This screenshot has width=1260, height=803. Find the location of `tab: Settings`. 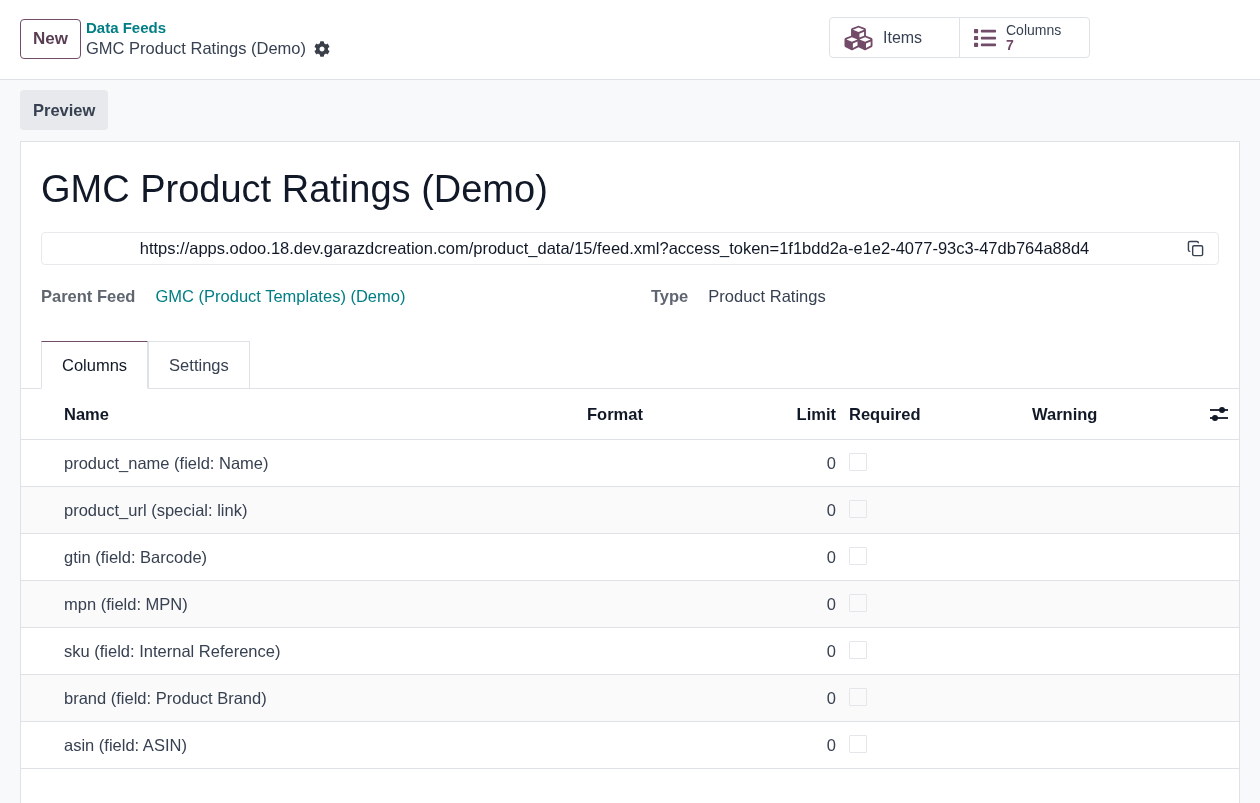

tab: Settings is located at coordinates (199, 365).